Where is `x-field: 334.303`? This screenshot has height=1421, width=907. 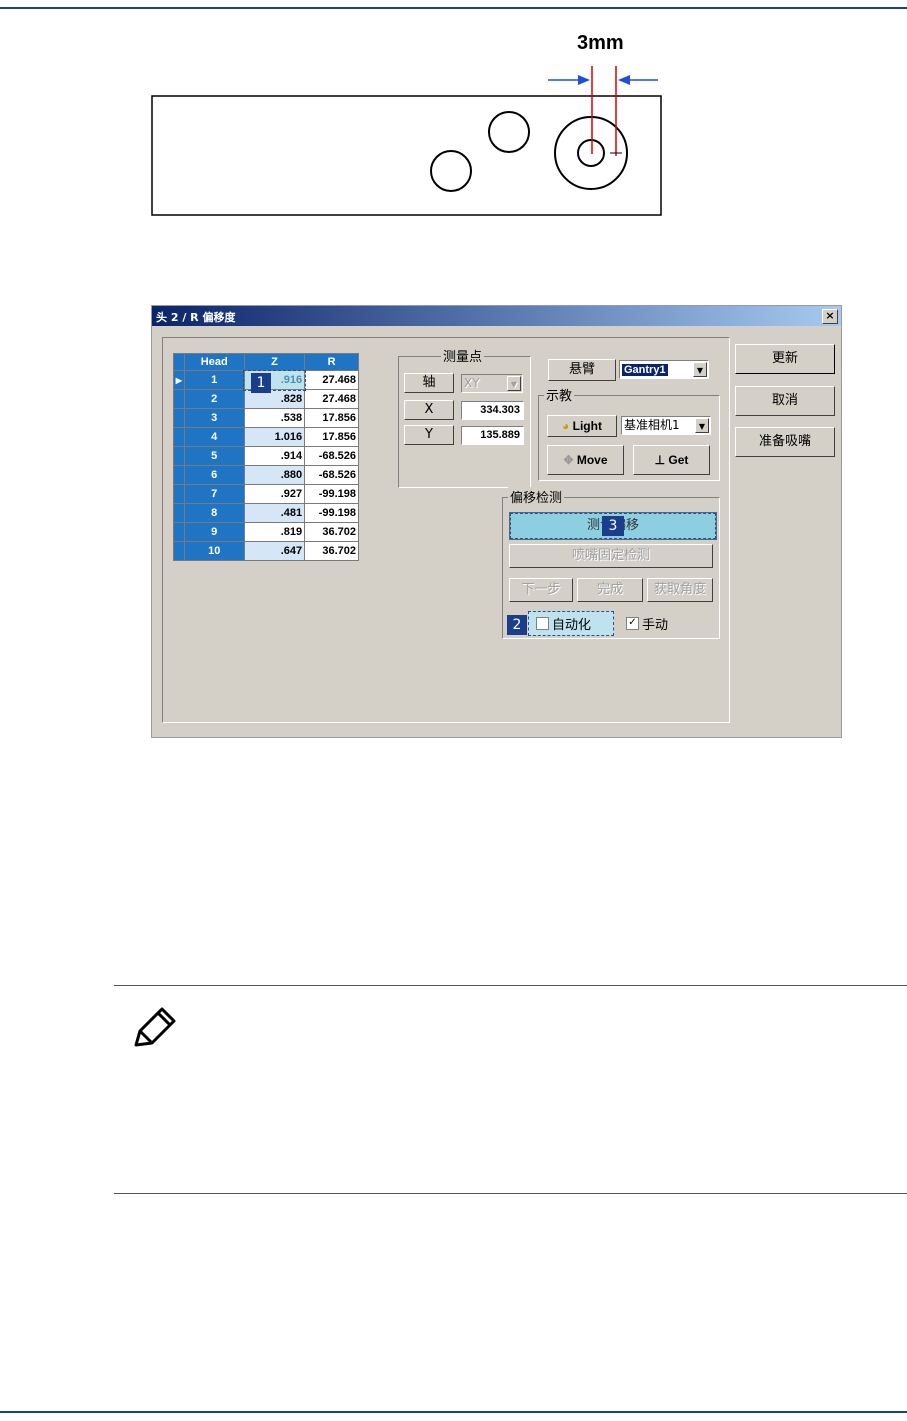
x-field: 334.303 is located at coordinates (492, 410).